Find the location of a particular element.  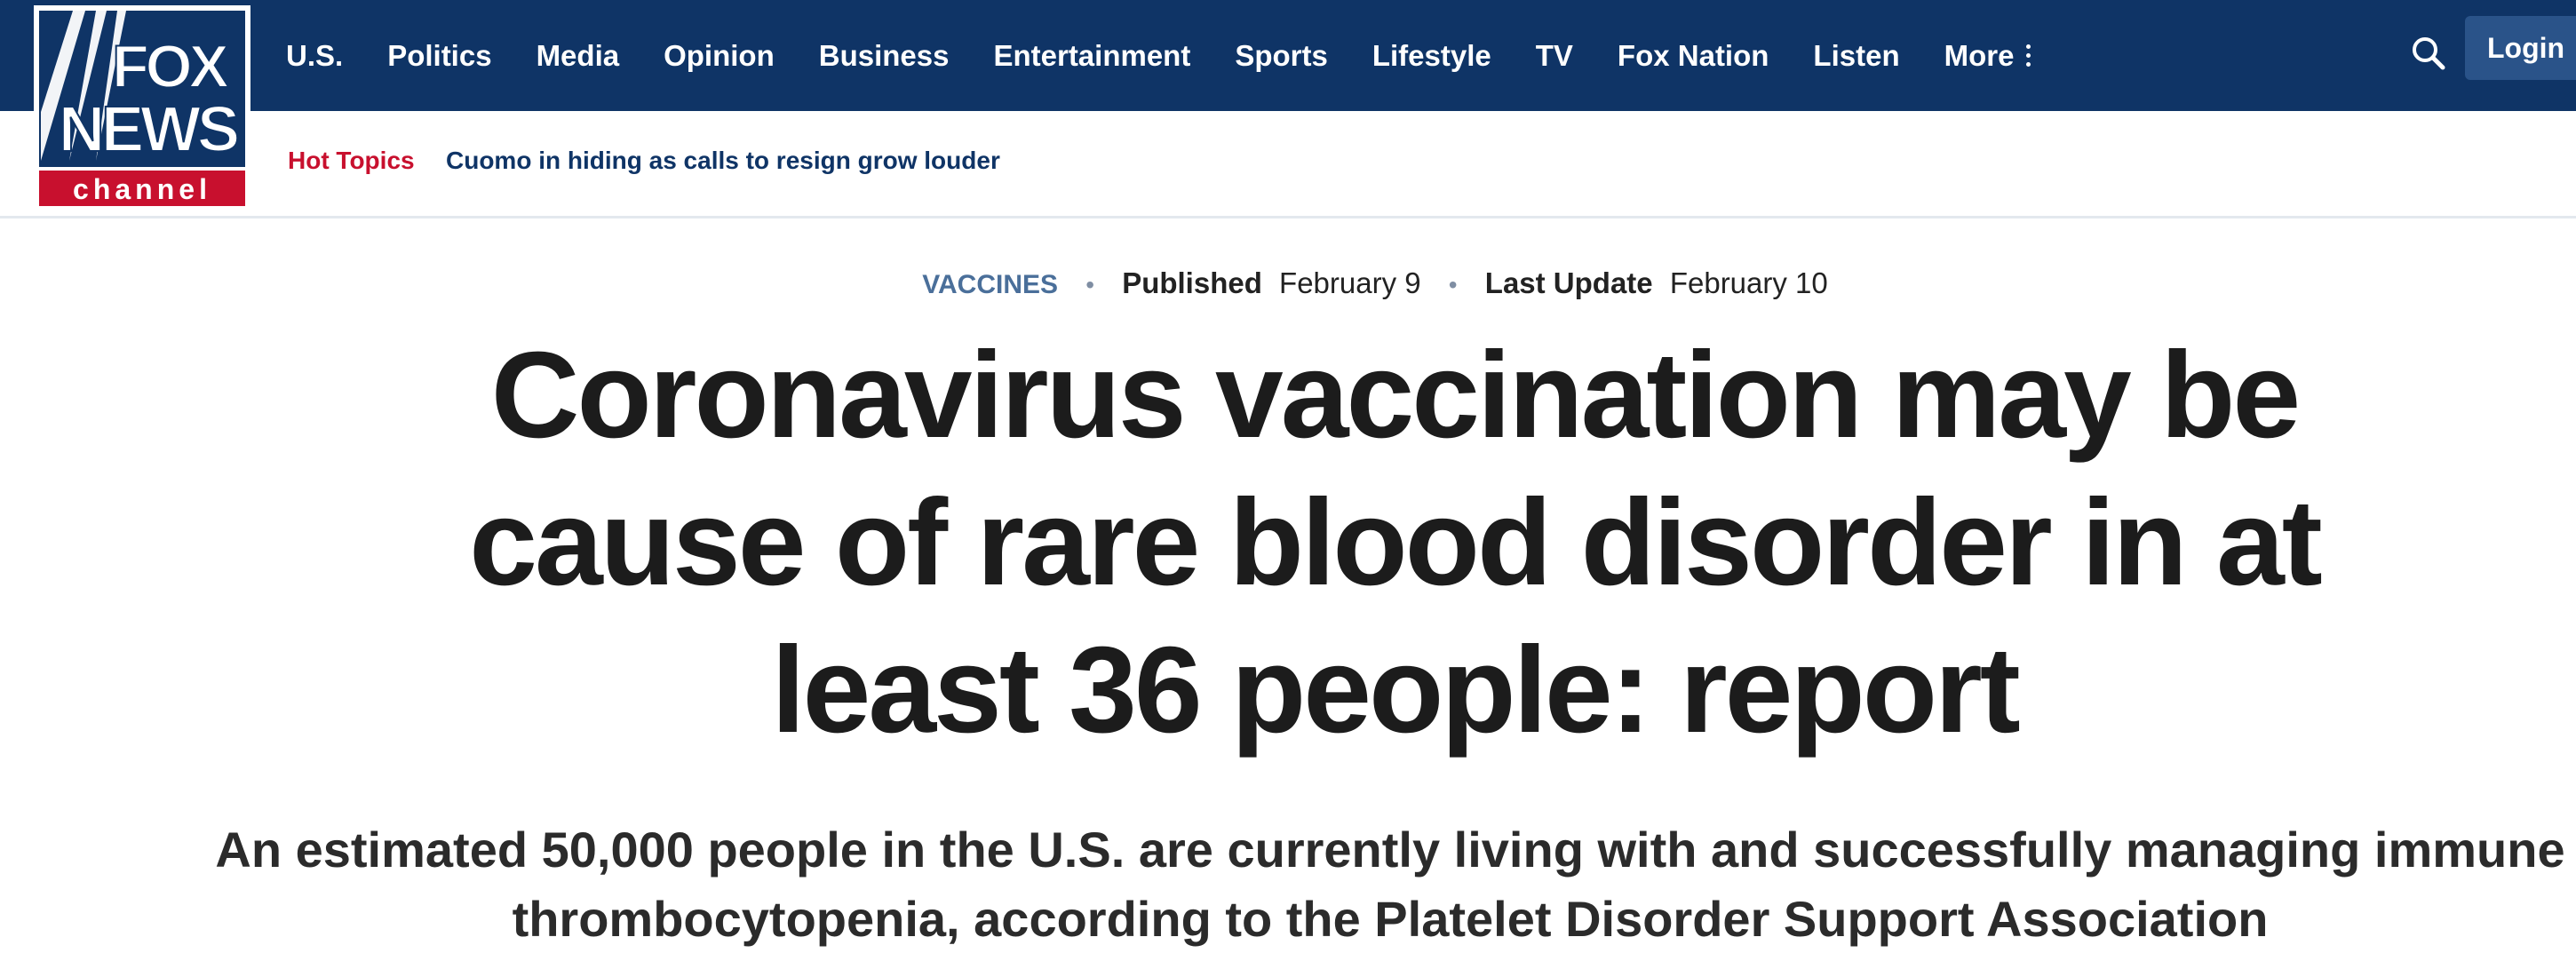

login-button: Login is located at coordinates (2520, 48).